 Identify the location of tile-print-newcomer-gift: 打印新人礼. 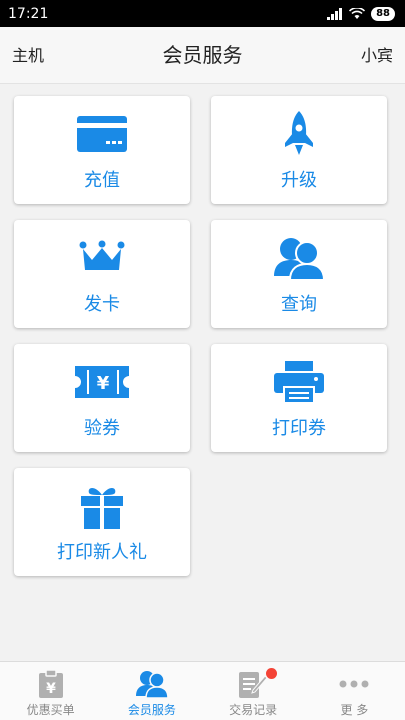
(102, 522).